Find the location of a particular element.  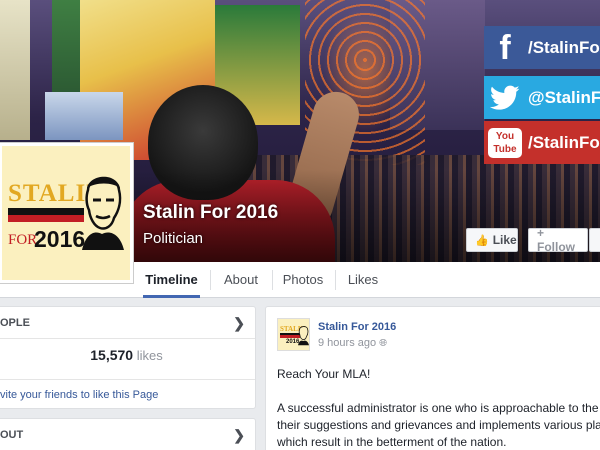

people-card-title: OPLE is located at coordinates (15, 323).